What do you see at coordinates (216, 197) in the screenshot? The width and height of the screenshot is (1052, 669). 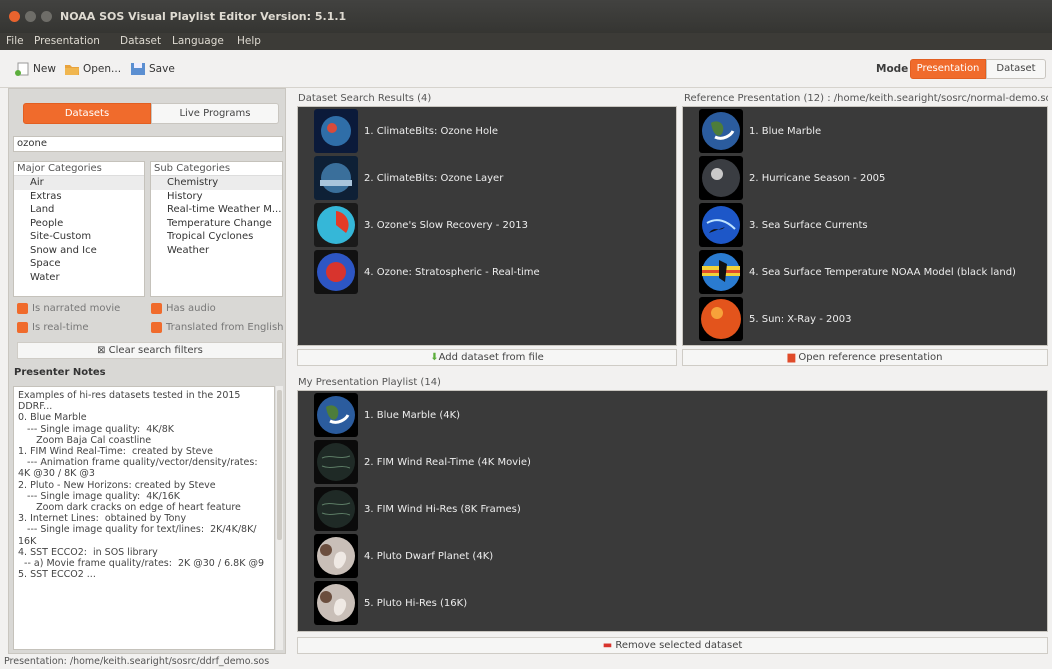 I see `list-item: History` at bounding box center [216, 197].